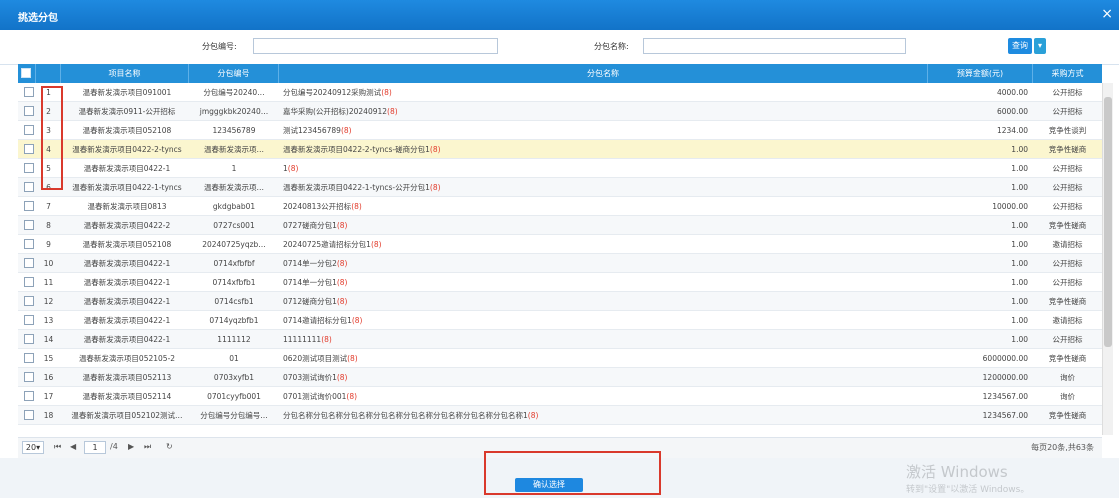 This screenshot has width=1119, height=498. I want to click on header-package-no: 分包编号, so click(234, 73).